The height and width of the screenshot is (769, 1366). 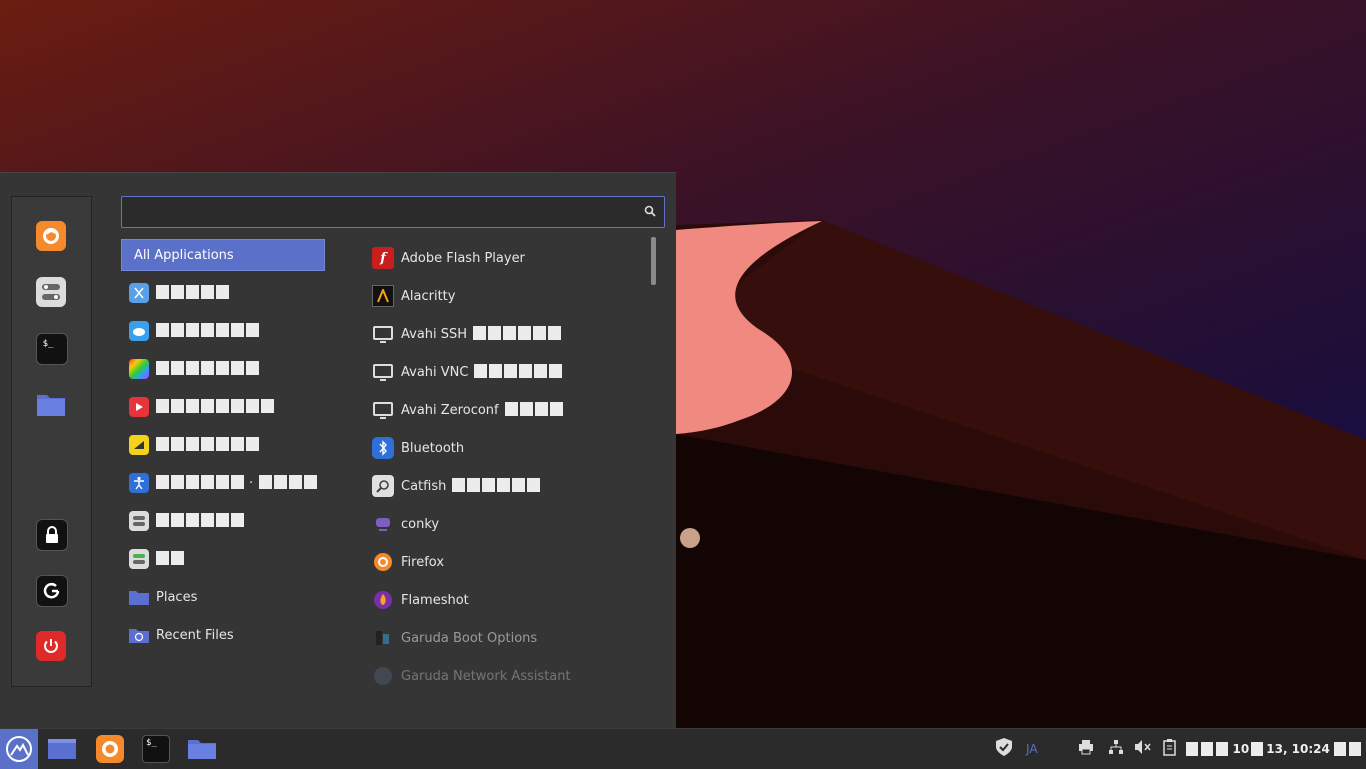 What do you see at coordinates (423, 562) in the screenshot?
I see `app-name: Firefox` at bounding box center [423, 562].